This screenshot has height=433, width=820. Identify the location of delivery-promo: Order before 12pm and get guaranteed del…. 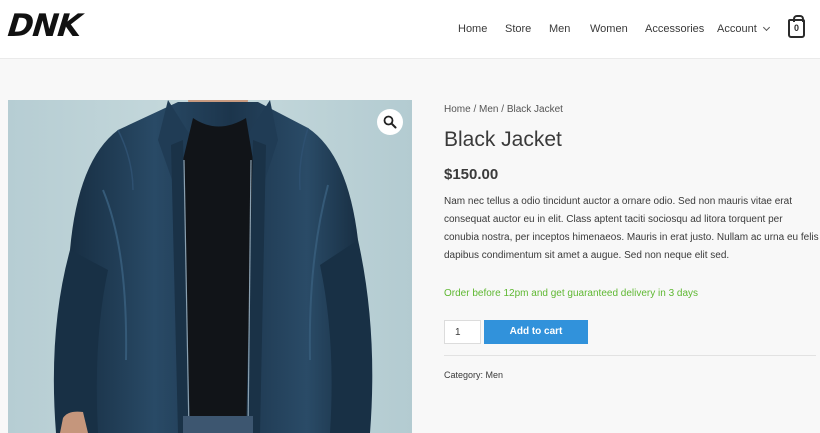
(571, 293).